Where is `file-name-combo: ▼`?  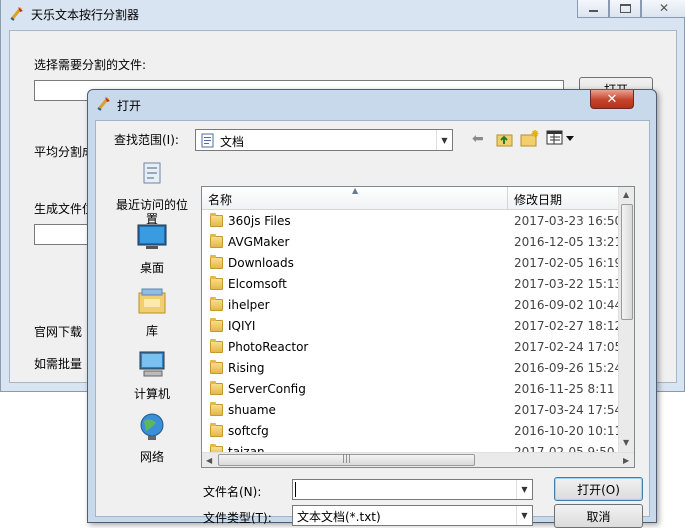 file-name-combo: ▼ is located at coordinates (412, 489).